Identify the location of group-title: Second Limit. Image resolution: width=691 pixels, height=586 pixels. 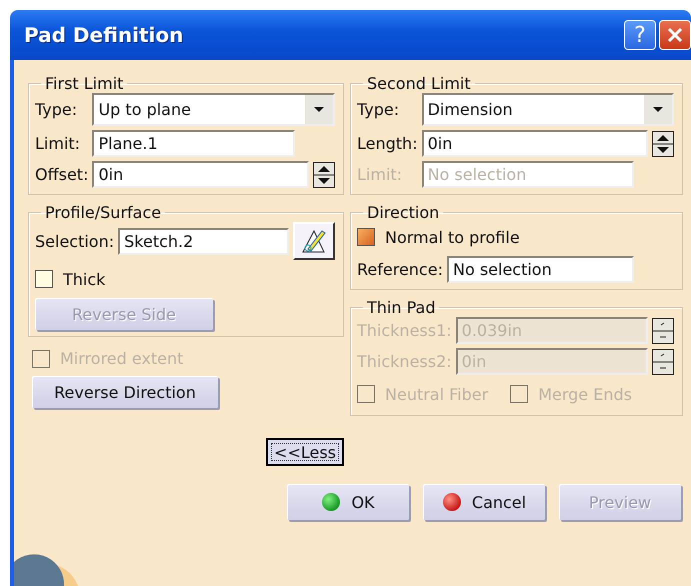
(419, 83).